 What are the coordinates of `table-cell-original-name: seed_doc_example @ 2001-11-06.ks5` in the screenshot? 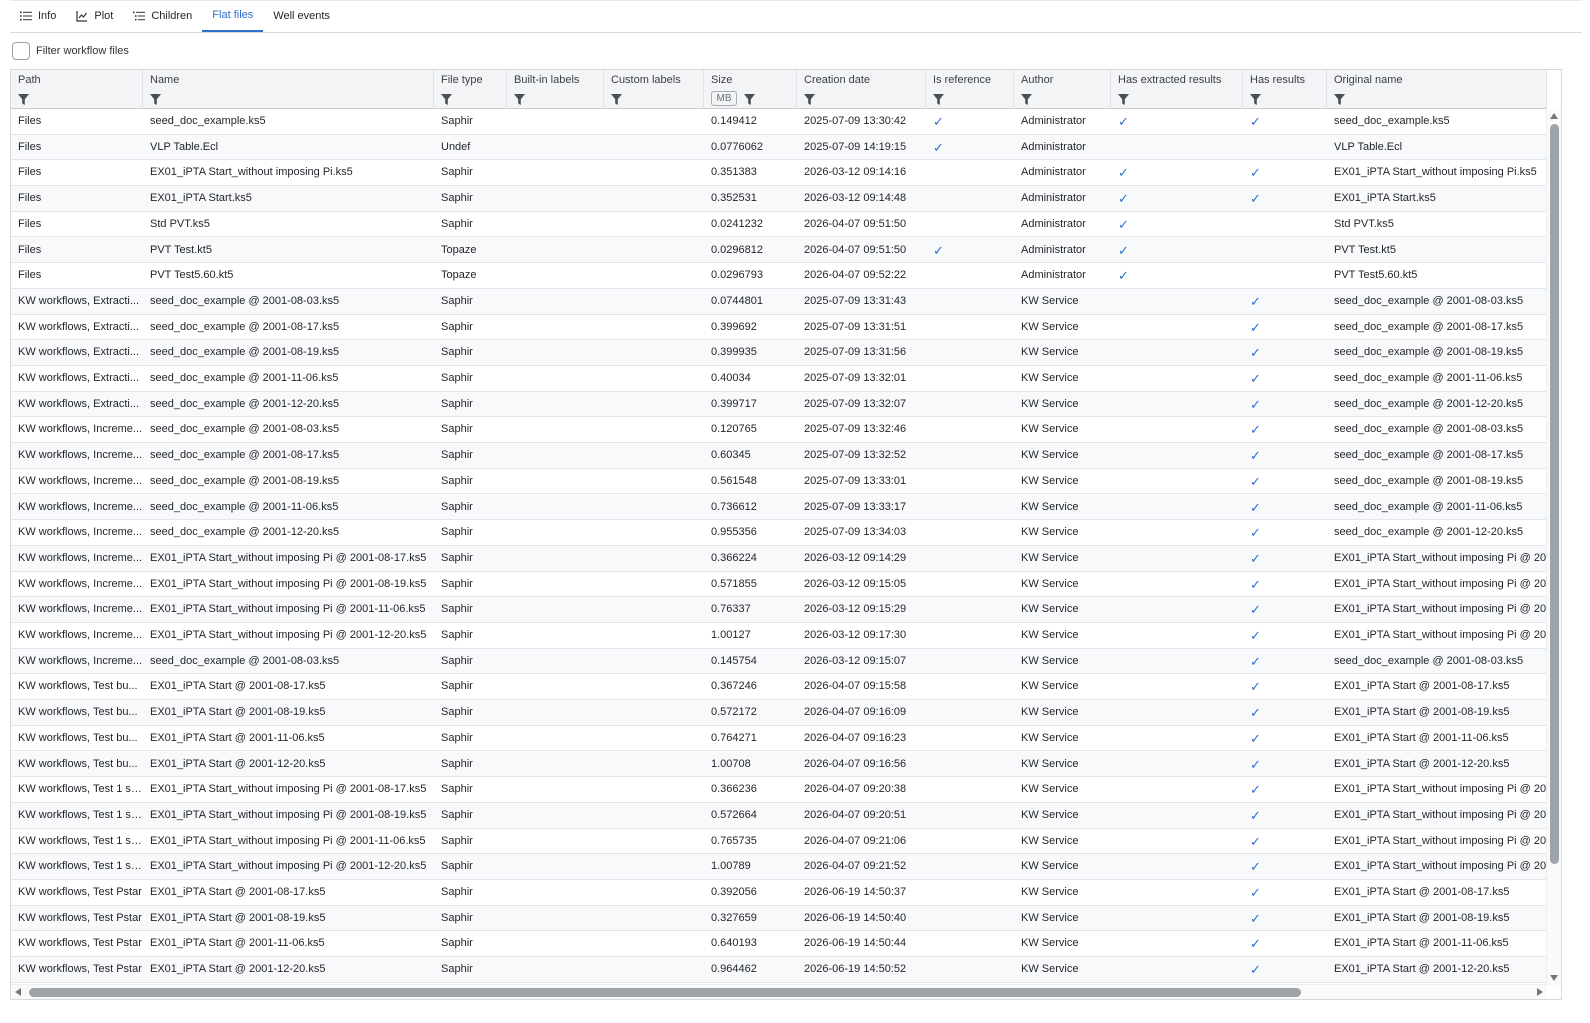 It's located at (1428, 378).